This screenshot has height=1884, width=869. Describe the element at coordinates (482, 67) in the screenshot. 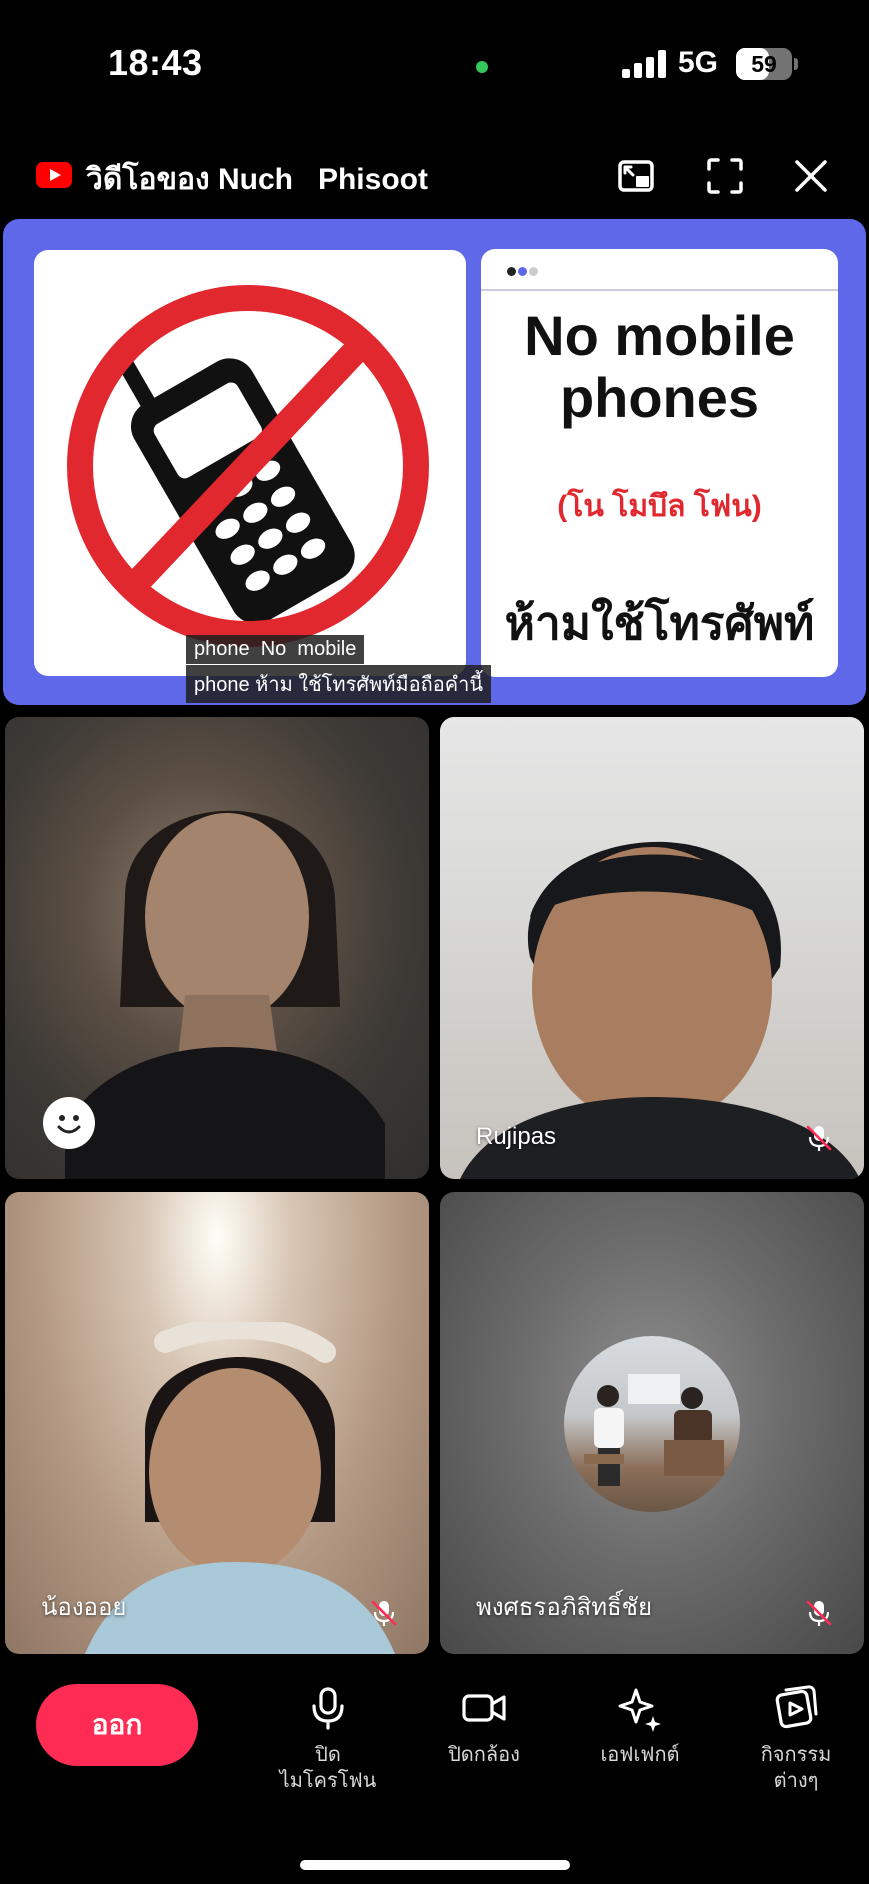

I see `camera-in-use-indicator` at that location.